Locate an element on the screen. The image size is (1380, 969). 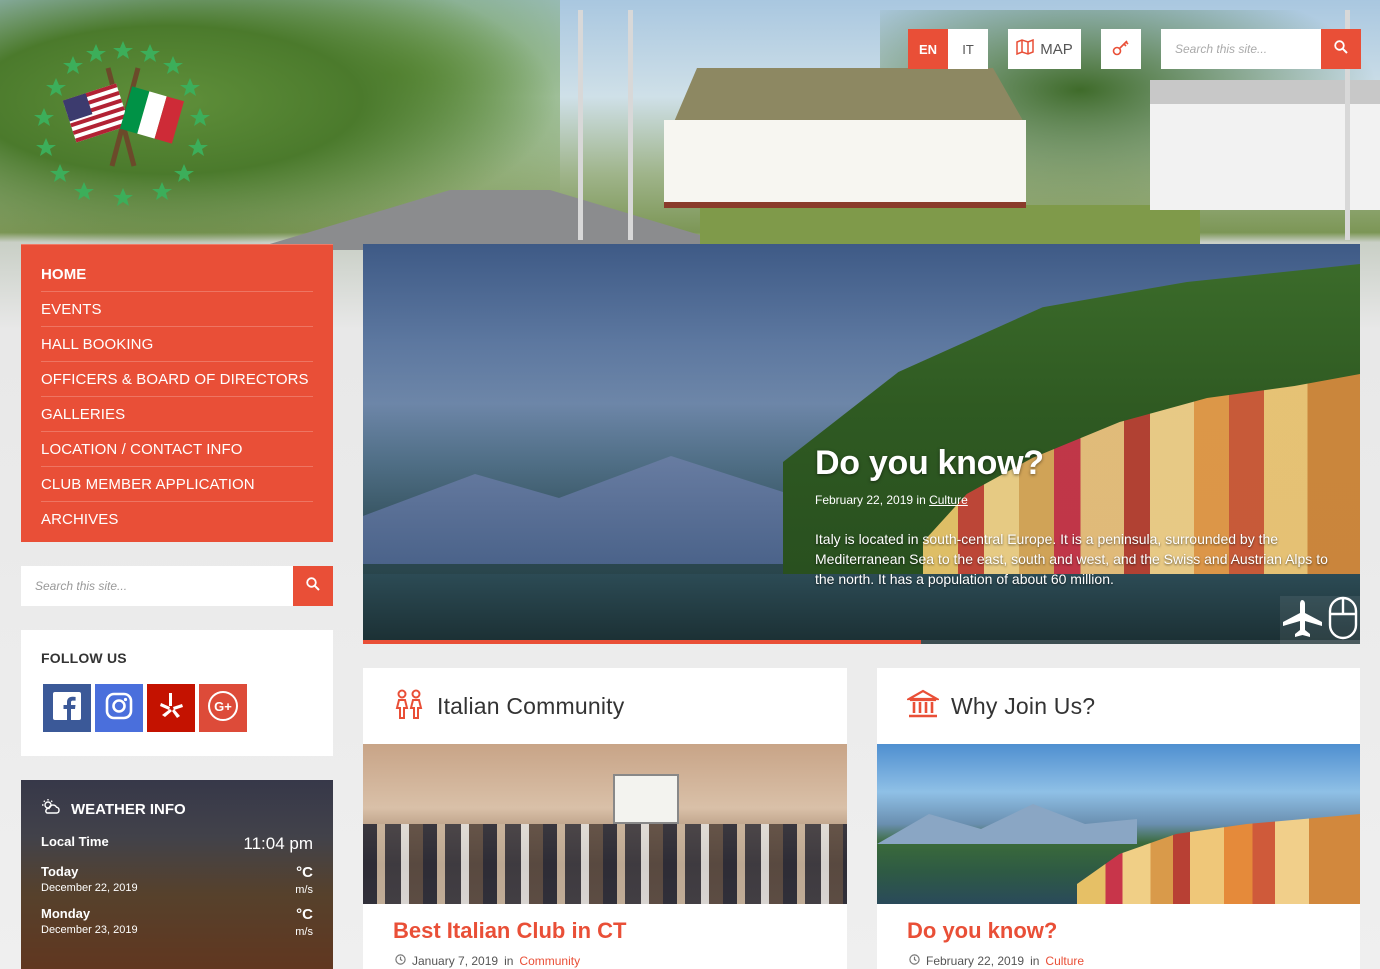
slide-category-badge is located at coordinates (1320, 620).